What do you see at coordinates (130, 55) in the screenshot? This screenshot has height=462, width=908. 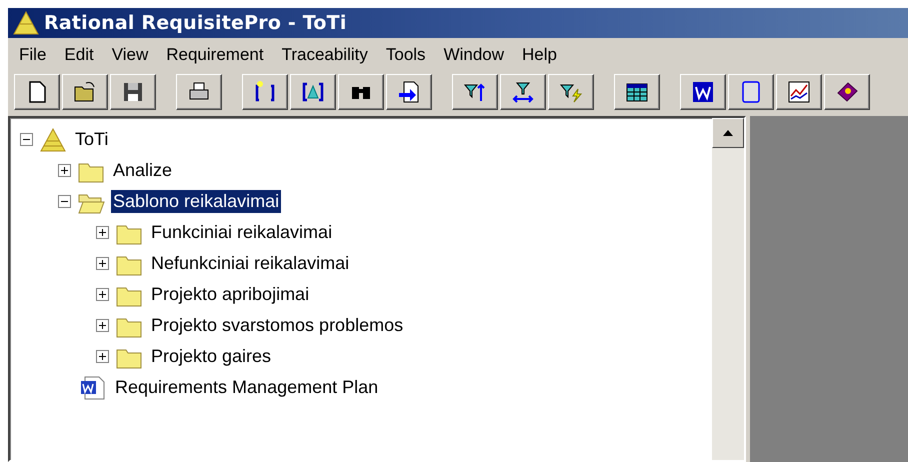 I see `menu-item: View` at bounding box center [130, 55].